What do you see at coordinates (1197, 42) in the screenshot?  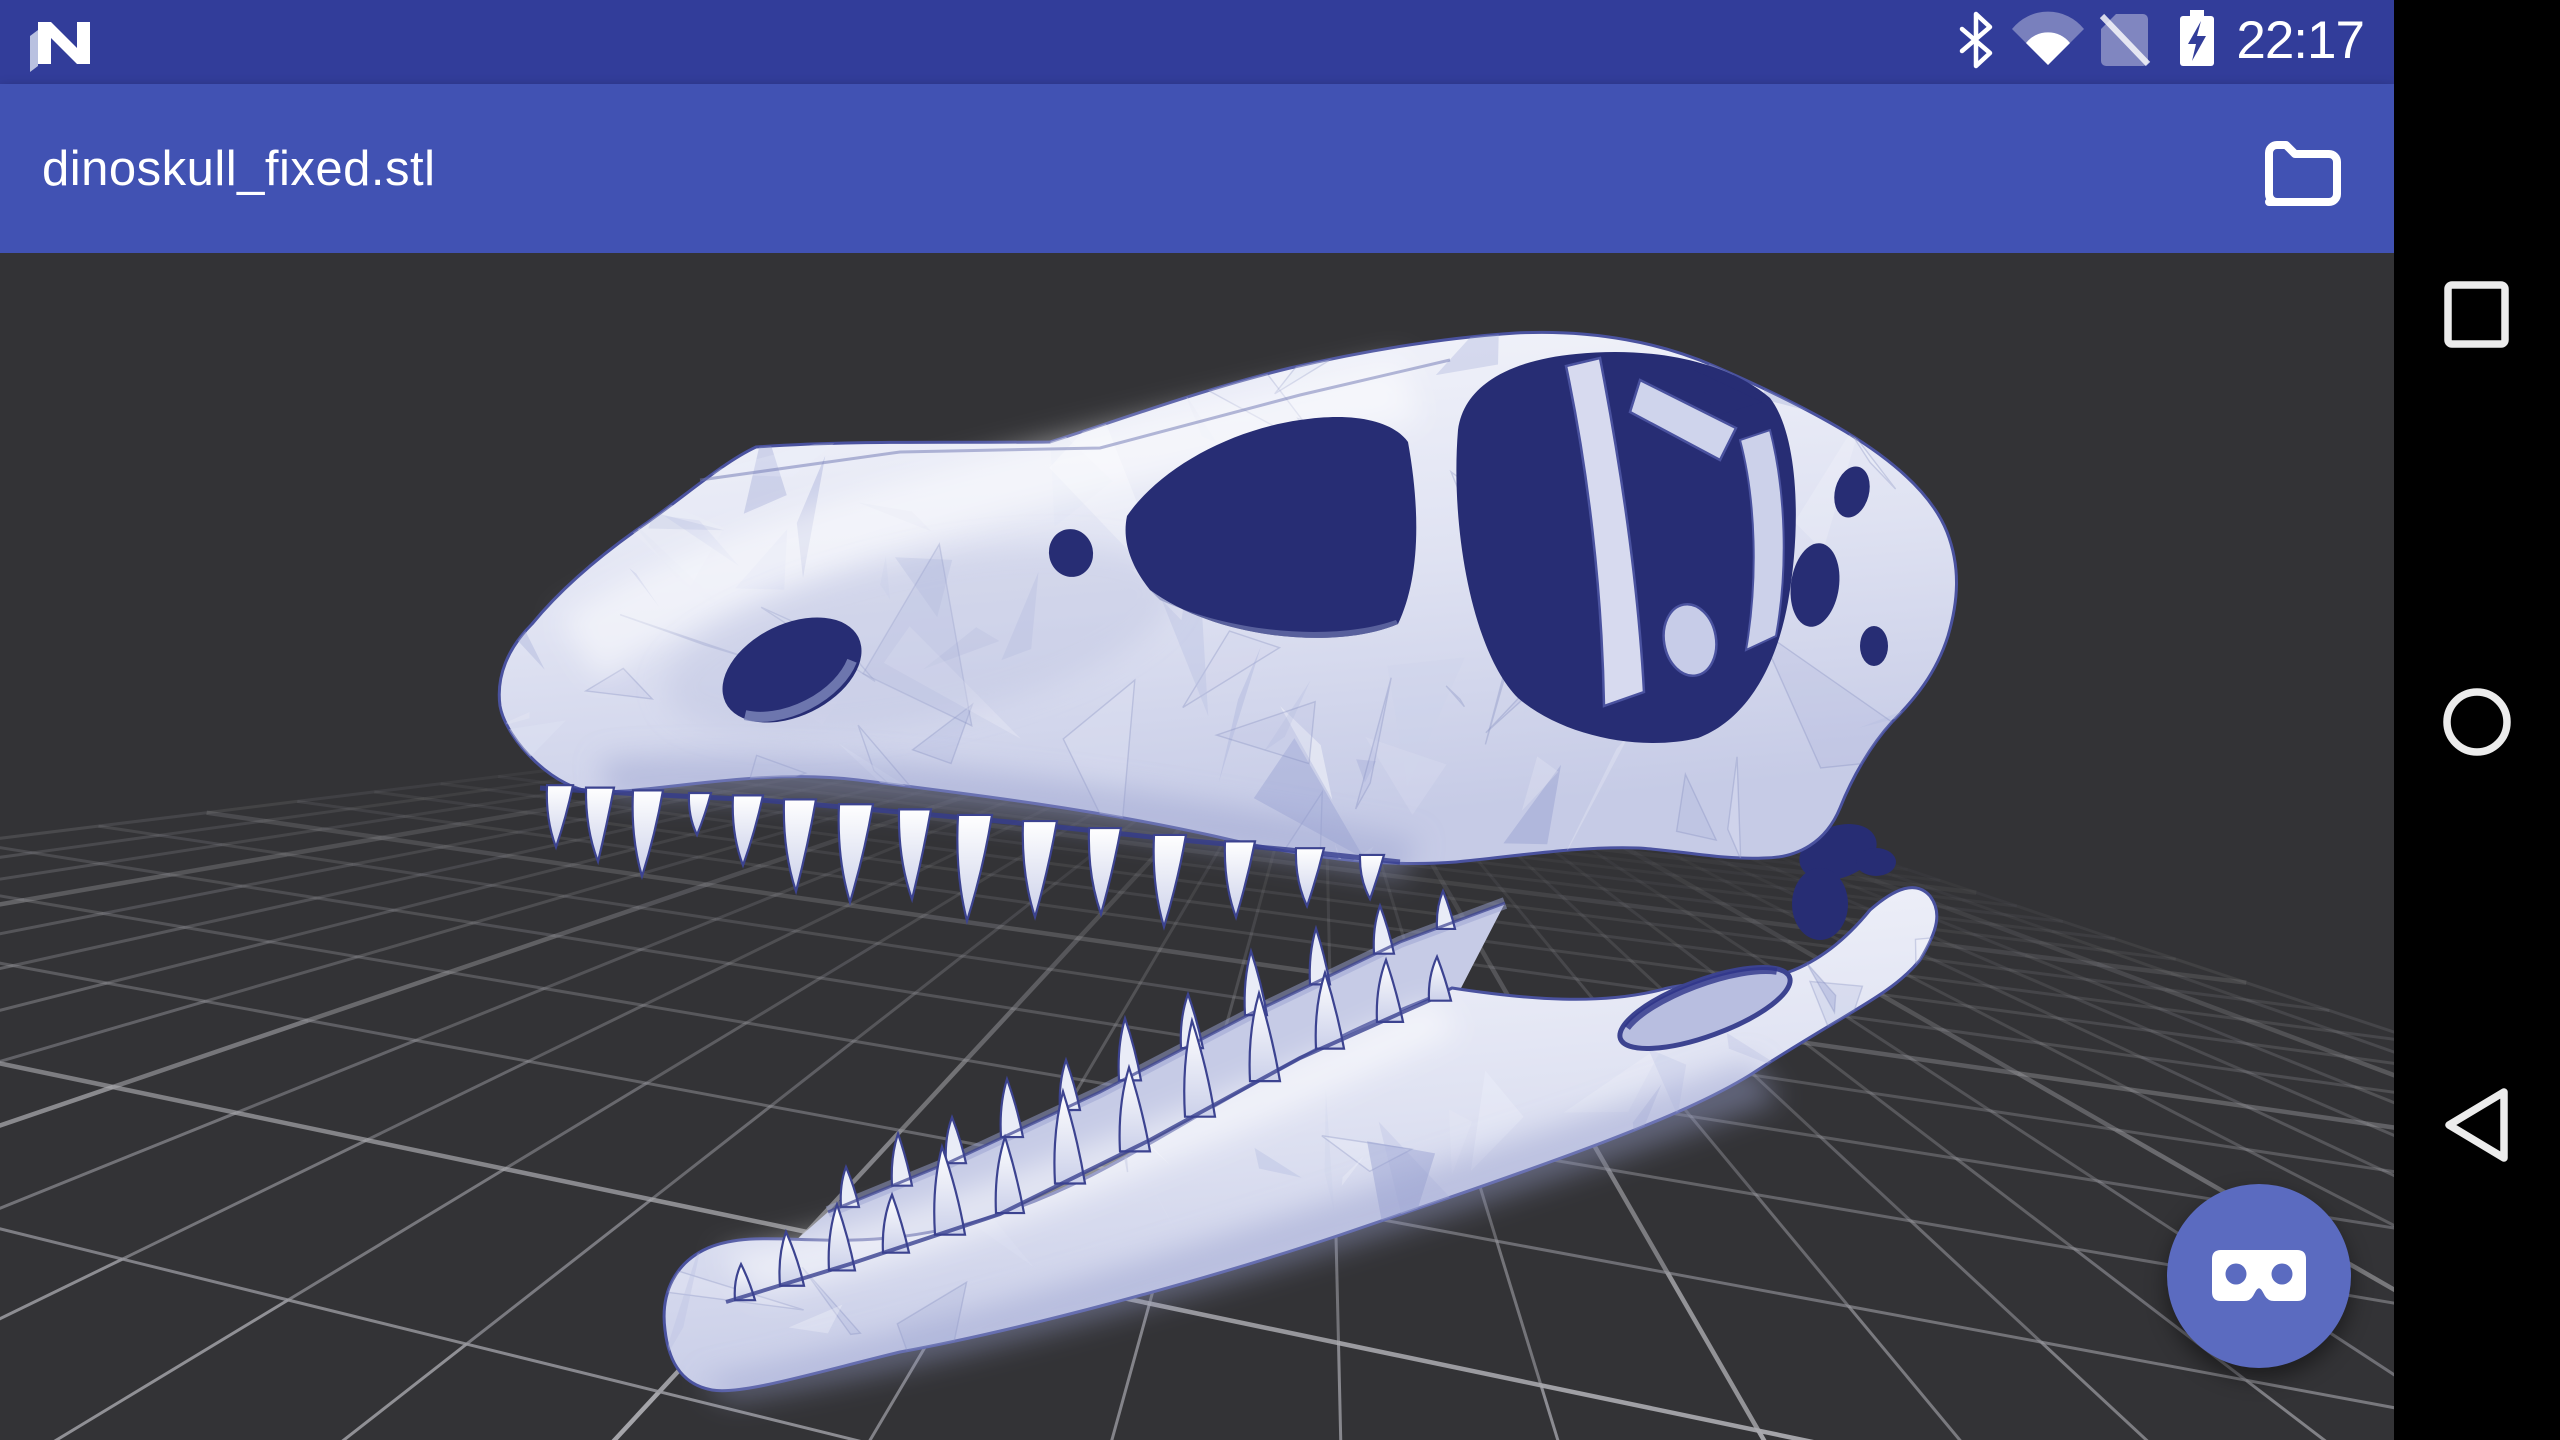 I see `status-bar: 22:17` at bounding box center [1197, 42].